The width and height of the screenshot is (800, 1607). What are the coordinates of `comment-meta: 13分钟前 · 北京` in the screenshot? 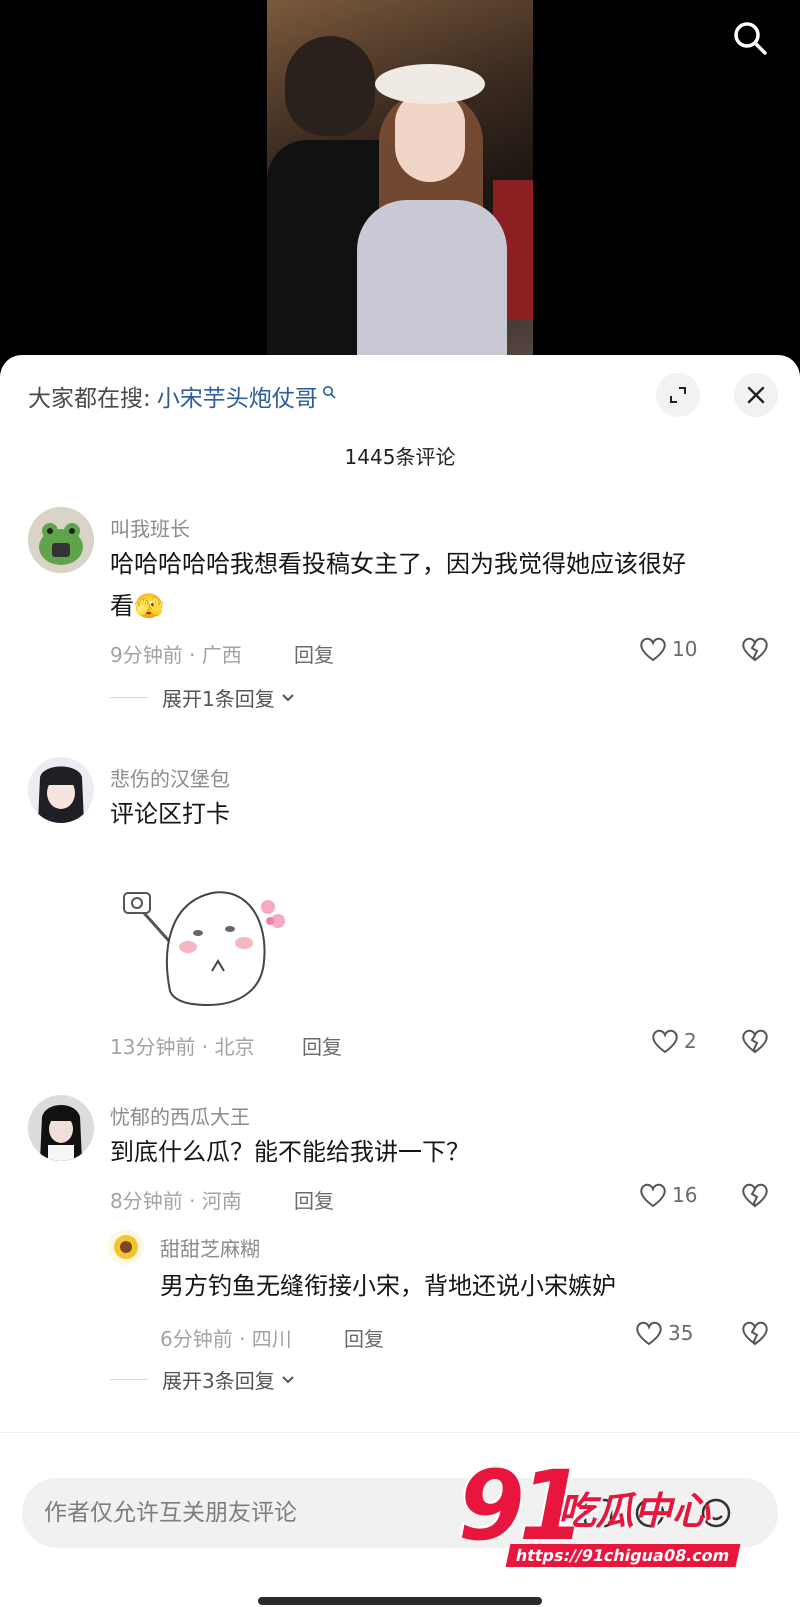 It's located at (182, 1047).